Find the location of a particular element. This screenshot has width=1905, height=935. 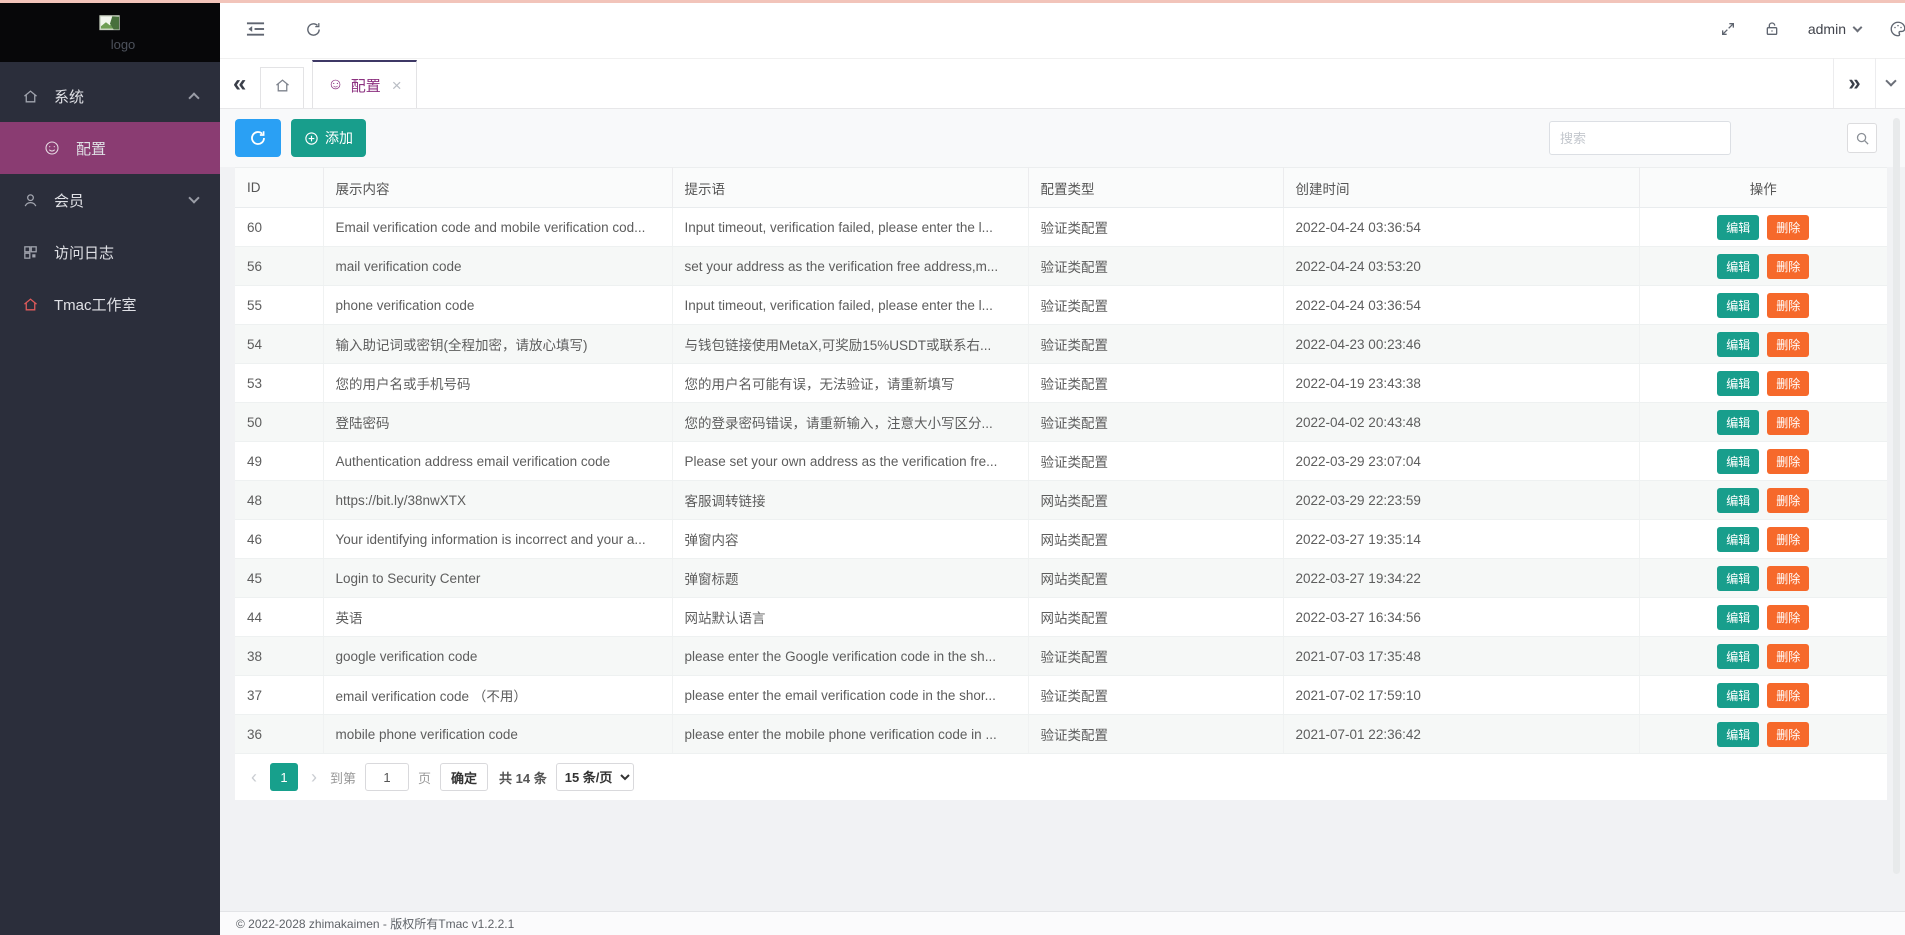

vertical-scrollbar is located at coordinates (1896, 496).